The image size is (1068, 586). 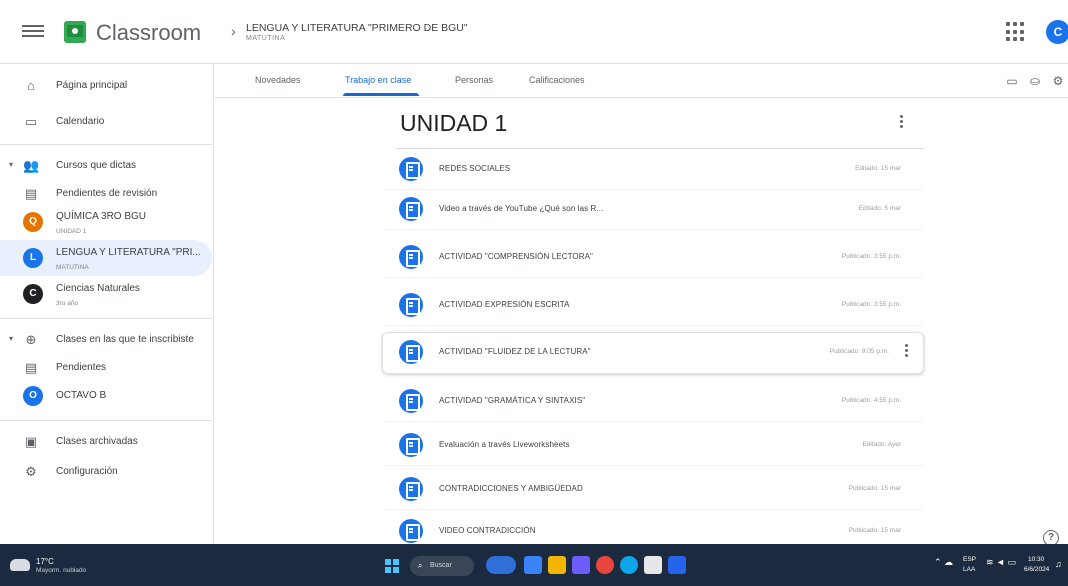 I want to click on keyboard-layout: LAA, so click(x=969, y=569).